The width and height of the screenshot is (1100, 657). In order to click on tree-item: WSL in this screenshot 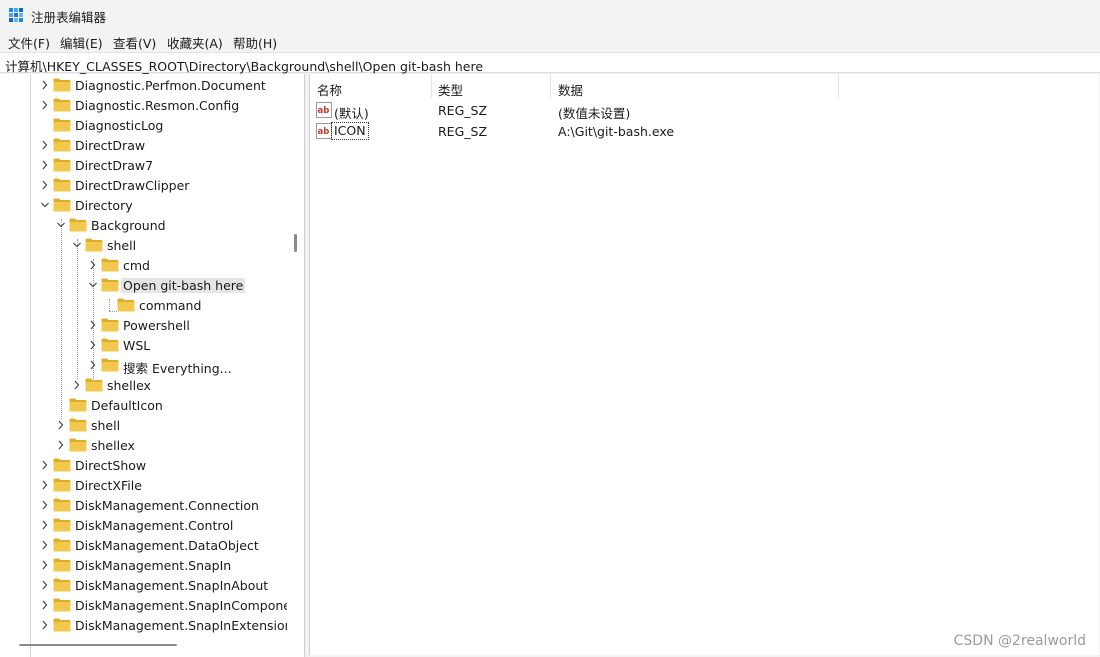, I will do `click(159, 345)`.